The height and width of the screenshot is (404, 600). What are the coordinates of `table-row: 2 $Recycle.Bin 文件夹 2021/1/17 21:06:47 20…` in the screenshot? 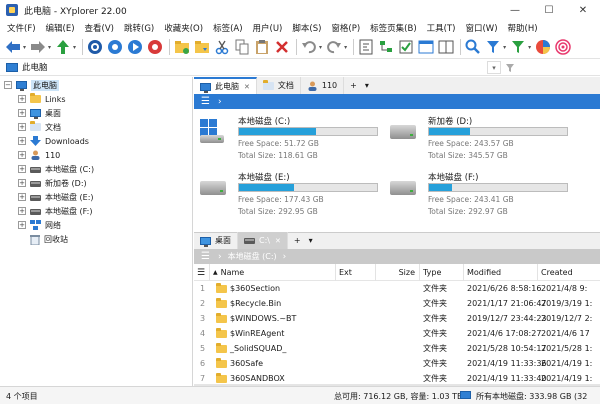 It's located at (397, 303).